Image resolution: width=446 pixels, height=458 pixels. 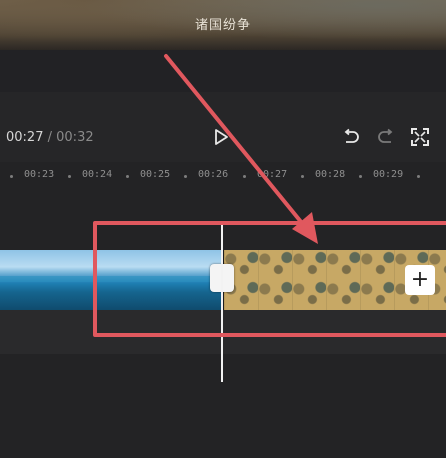 I want to click on time-display: 00:27 / 00:32, so click(x=50, y=137).